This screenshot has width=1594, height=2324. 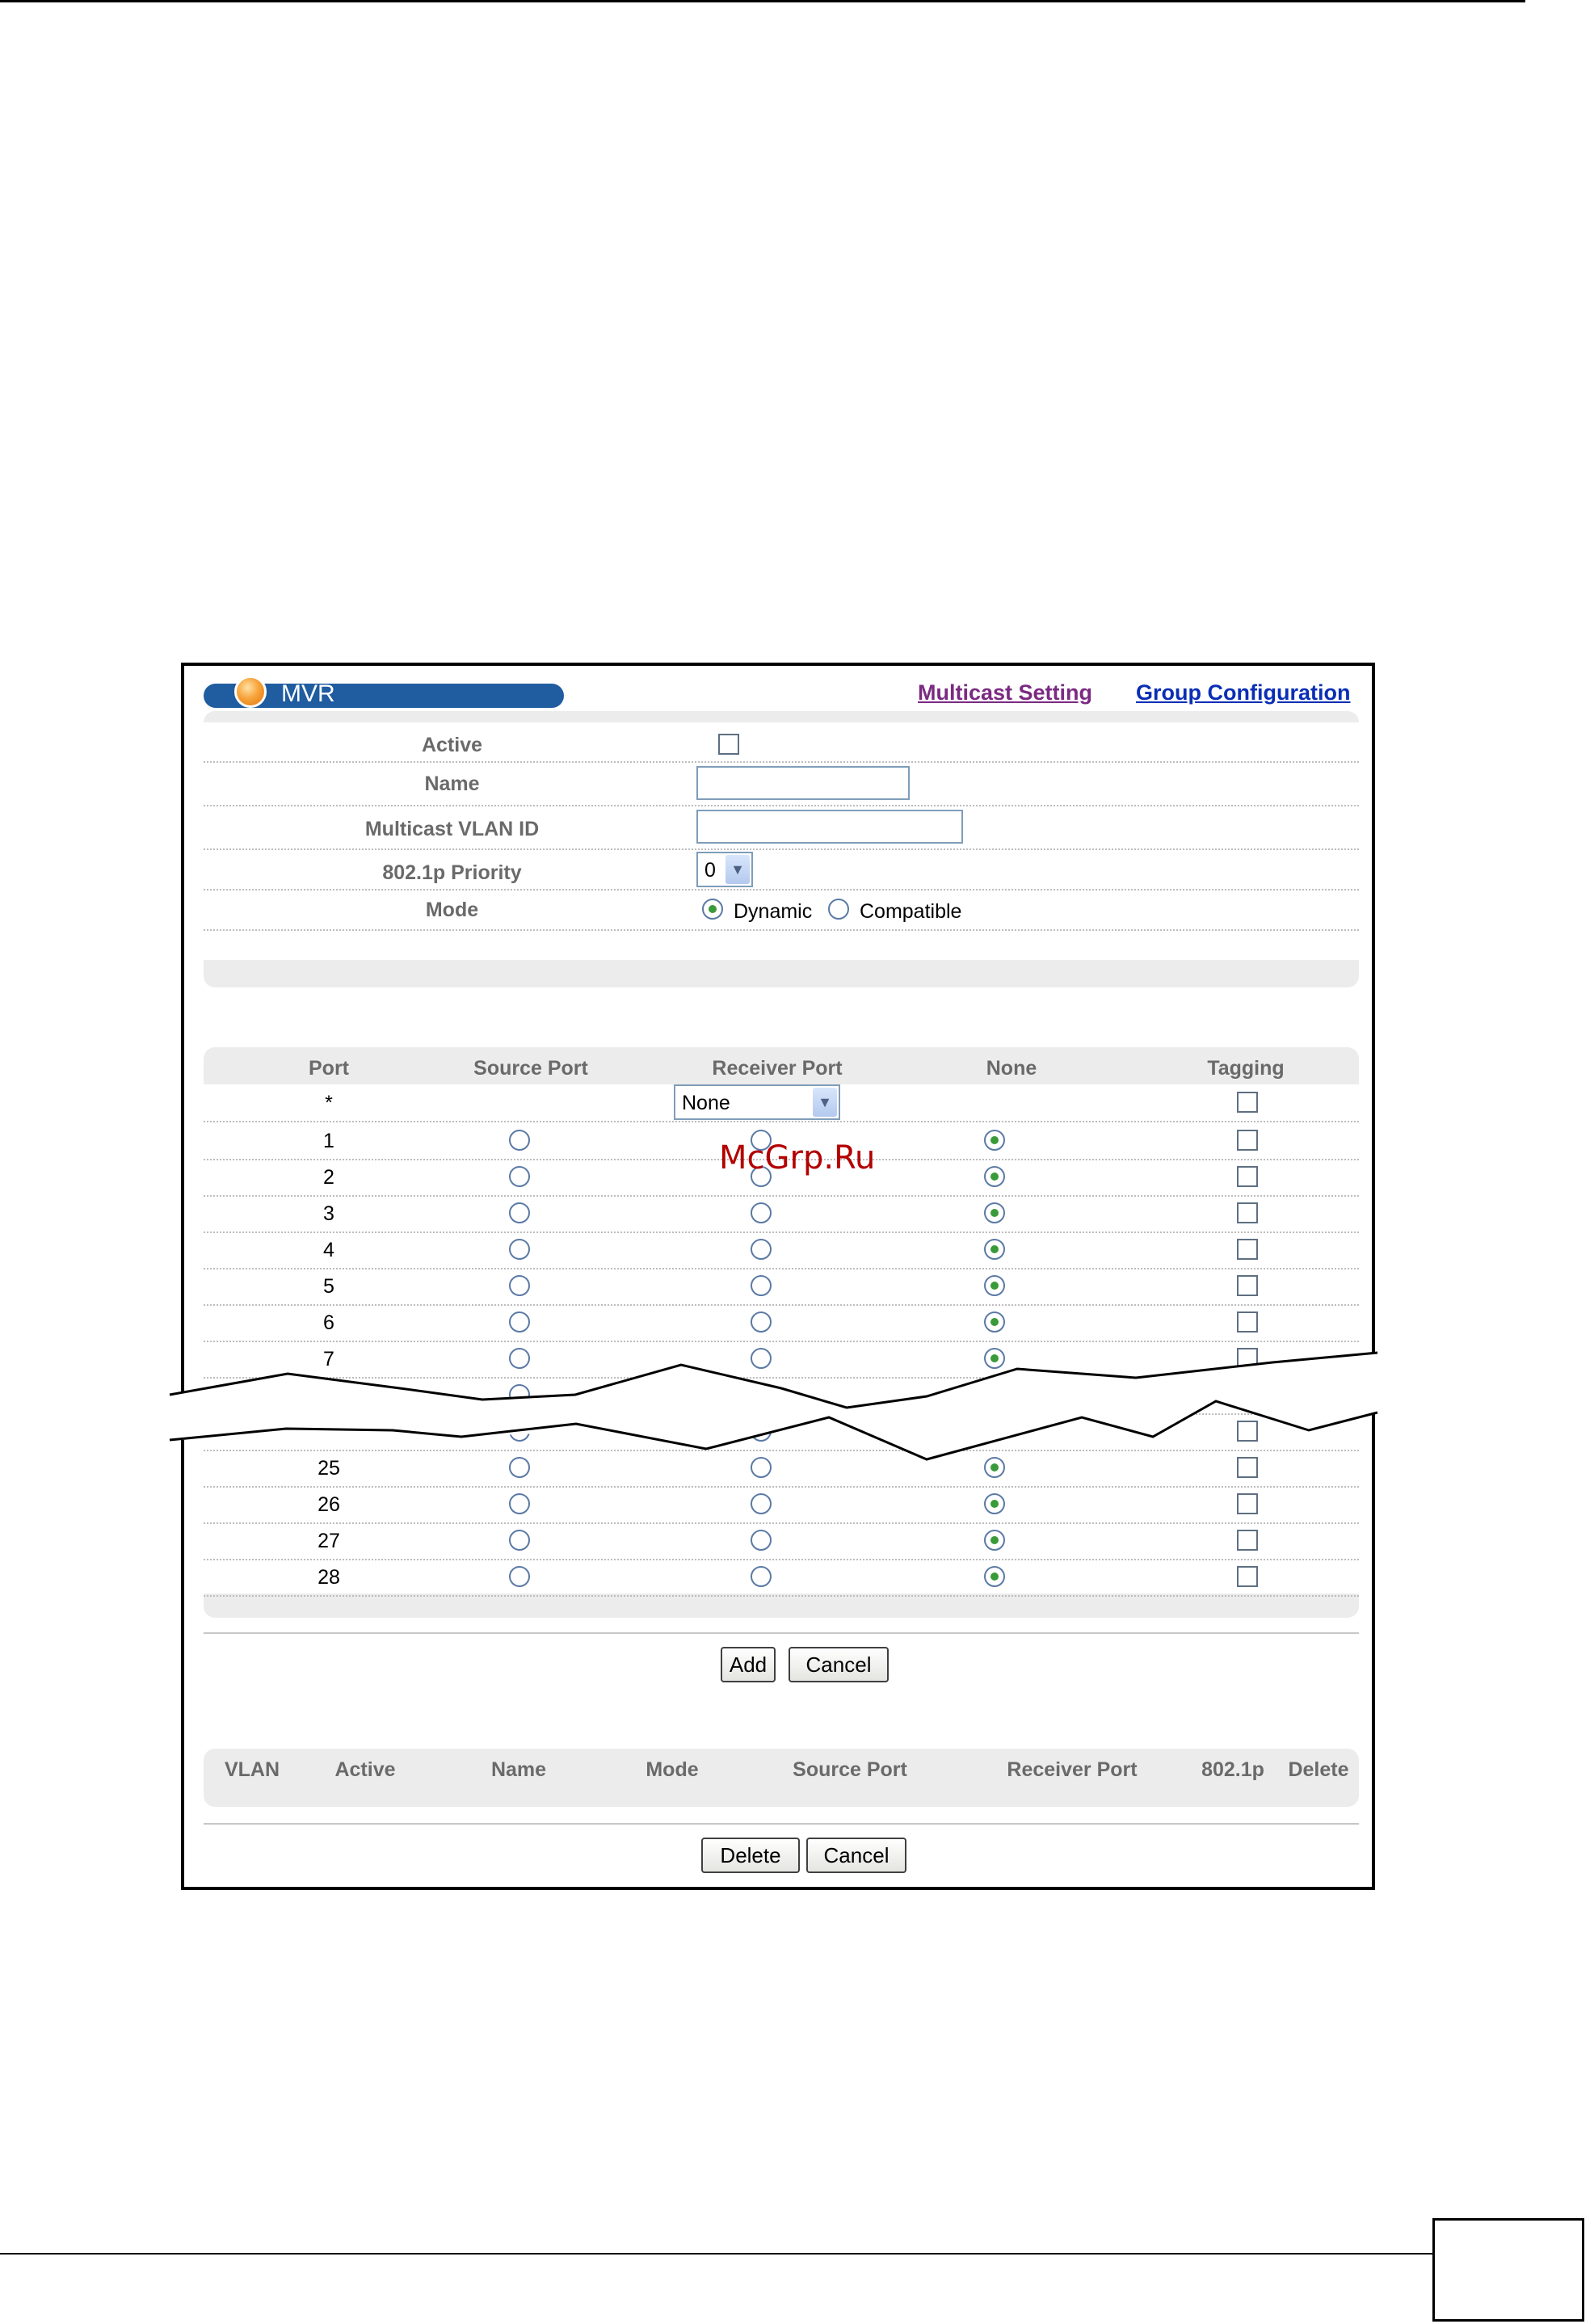 What do you see at coordinates (773, 1406) in the screenshot?
I see `break-fill` at bounding box center [773, 1406].